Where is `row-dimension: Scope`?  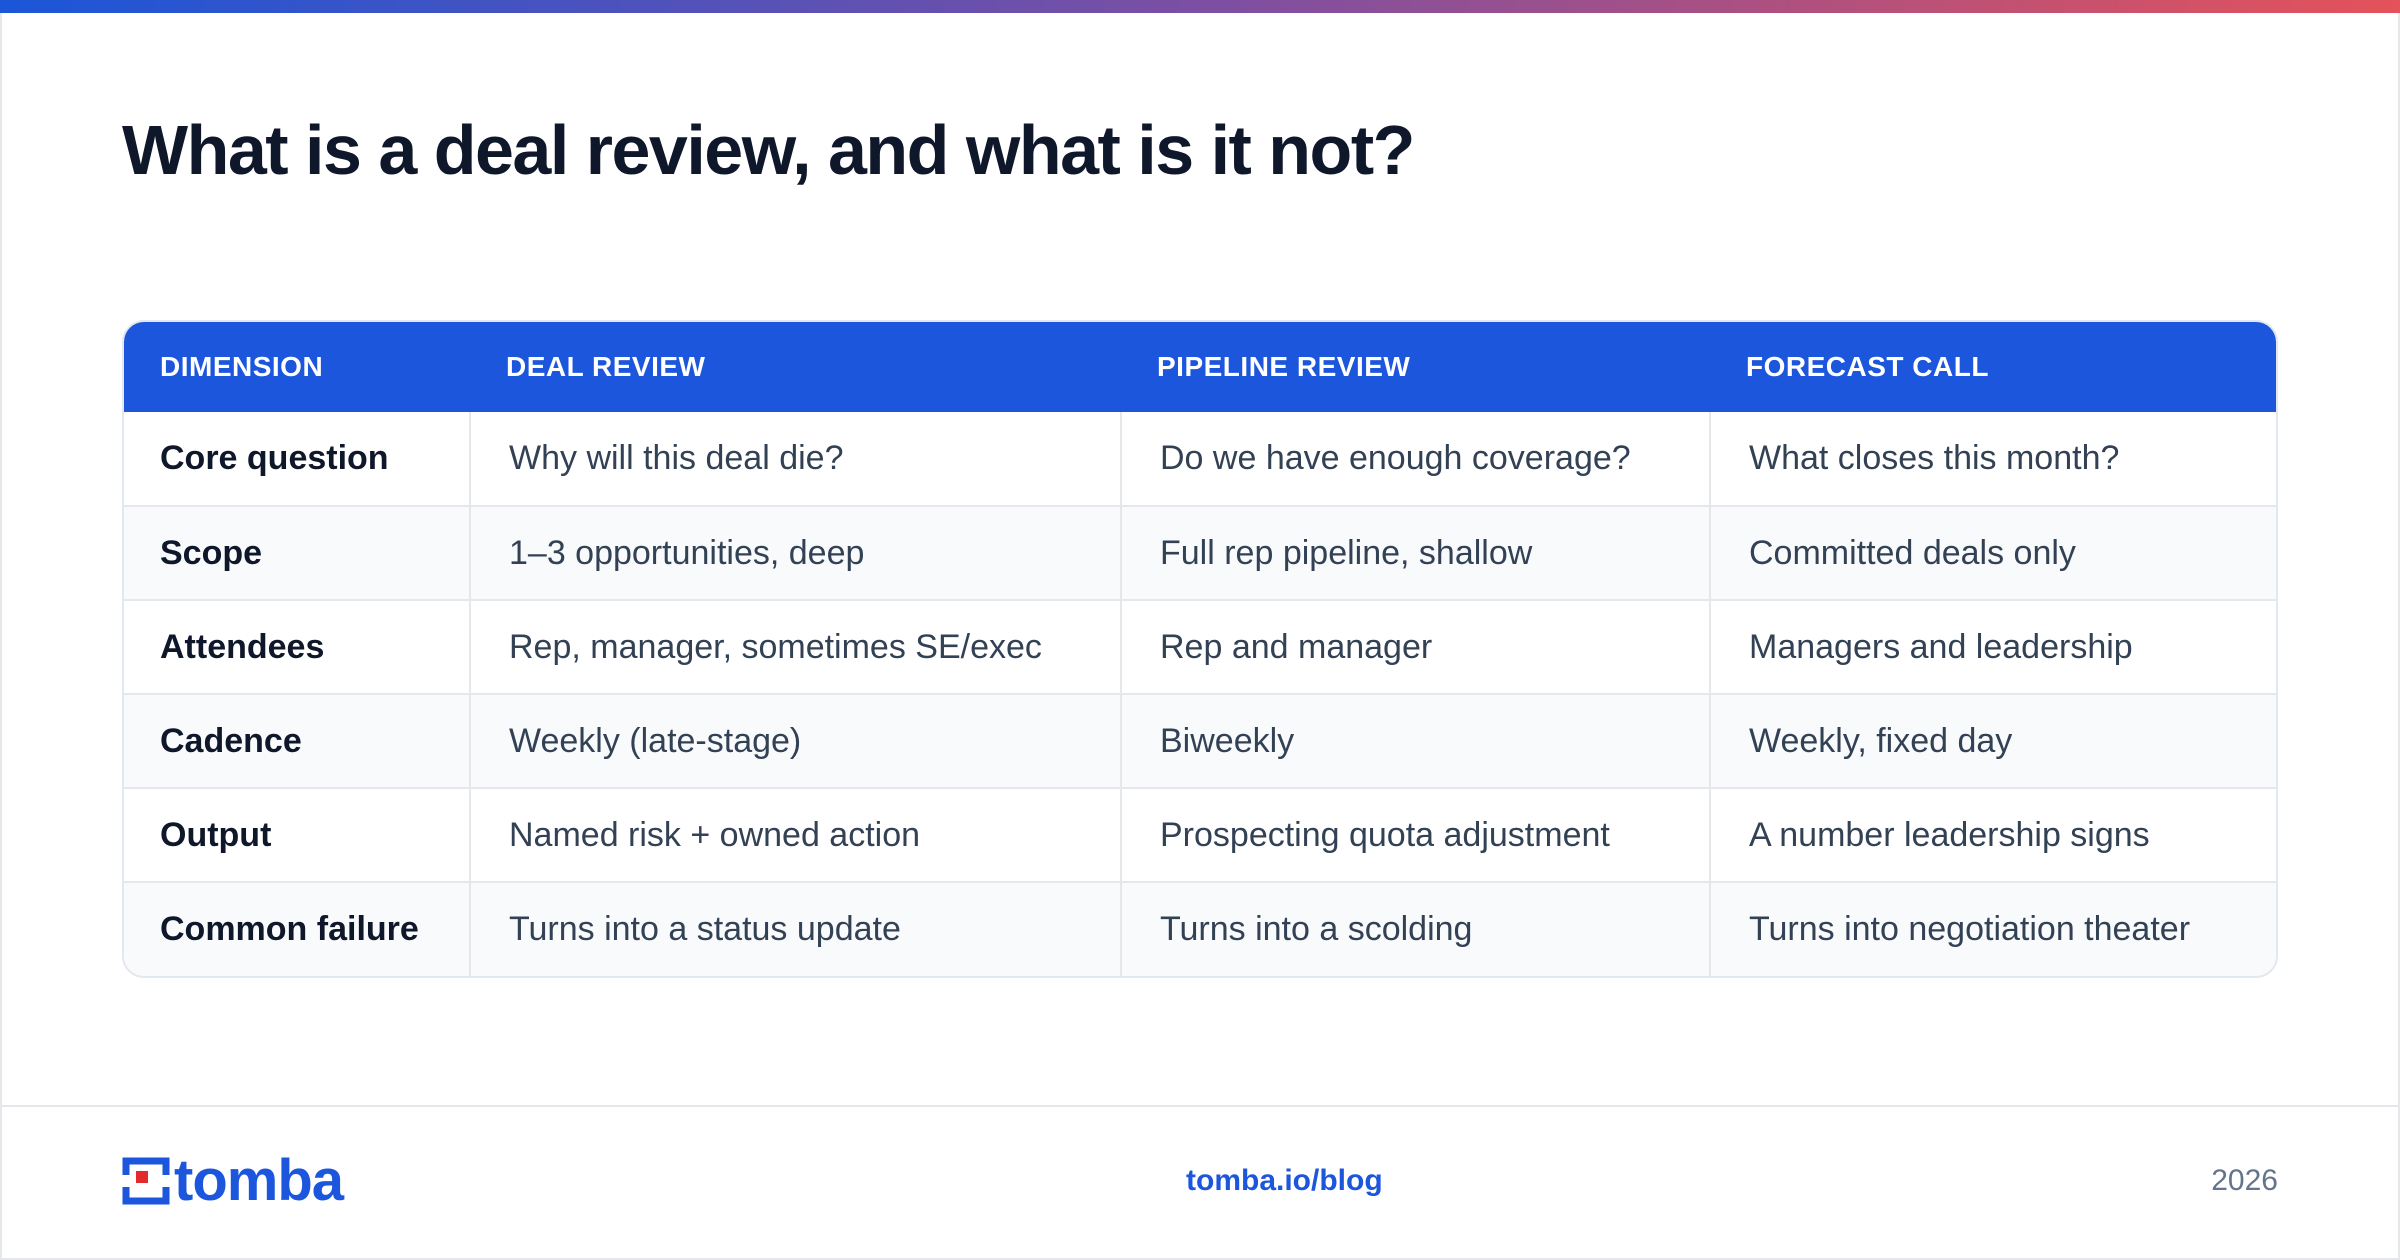
row-dimension: Scope is located at coordinates (297, 552).